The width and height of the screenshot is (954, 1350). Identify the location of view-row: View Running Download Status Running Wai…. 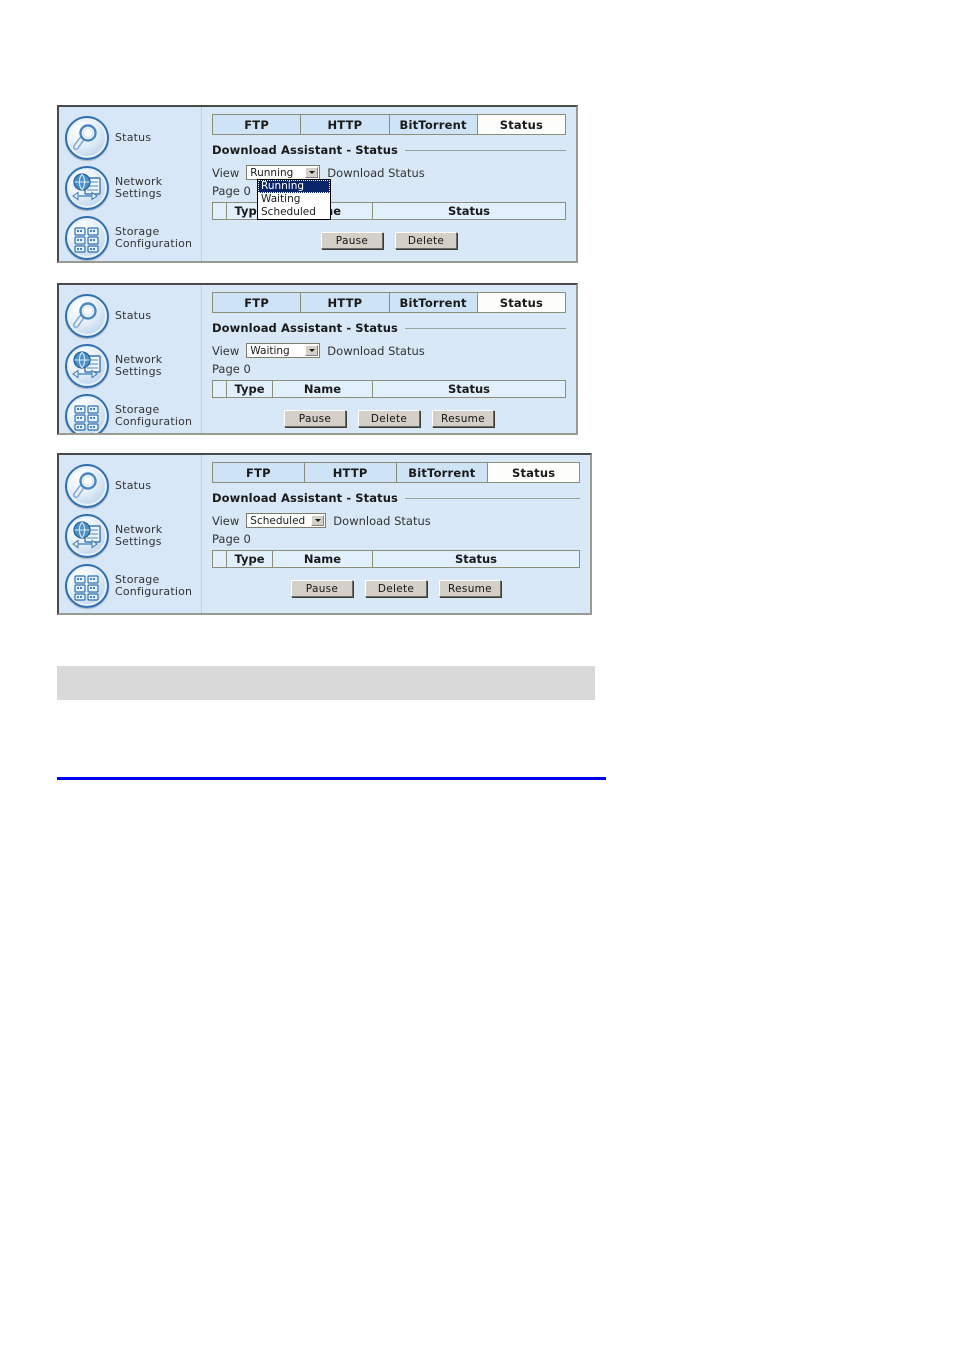
(389, 192).